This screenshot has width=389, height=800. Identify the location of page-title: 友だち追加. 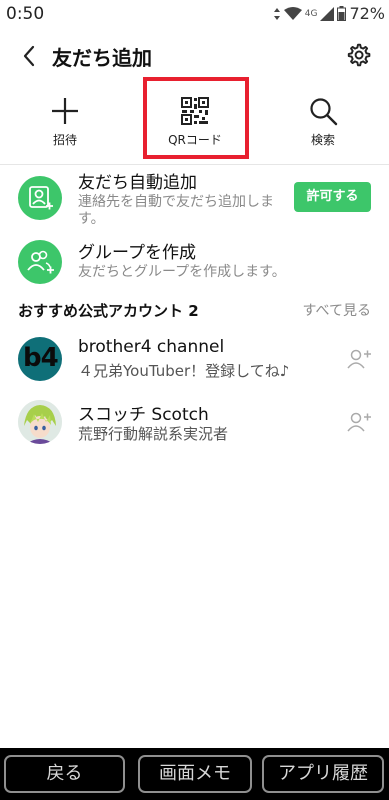
(102, 58).